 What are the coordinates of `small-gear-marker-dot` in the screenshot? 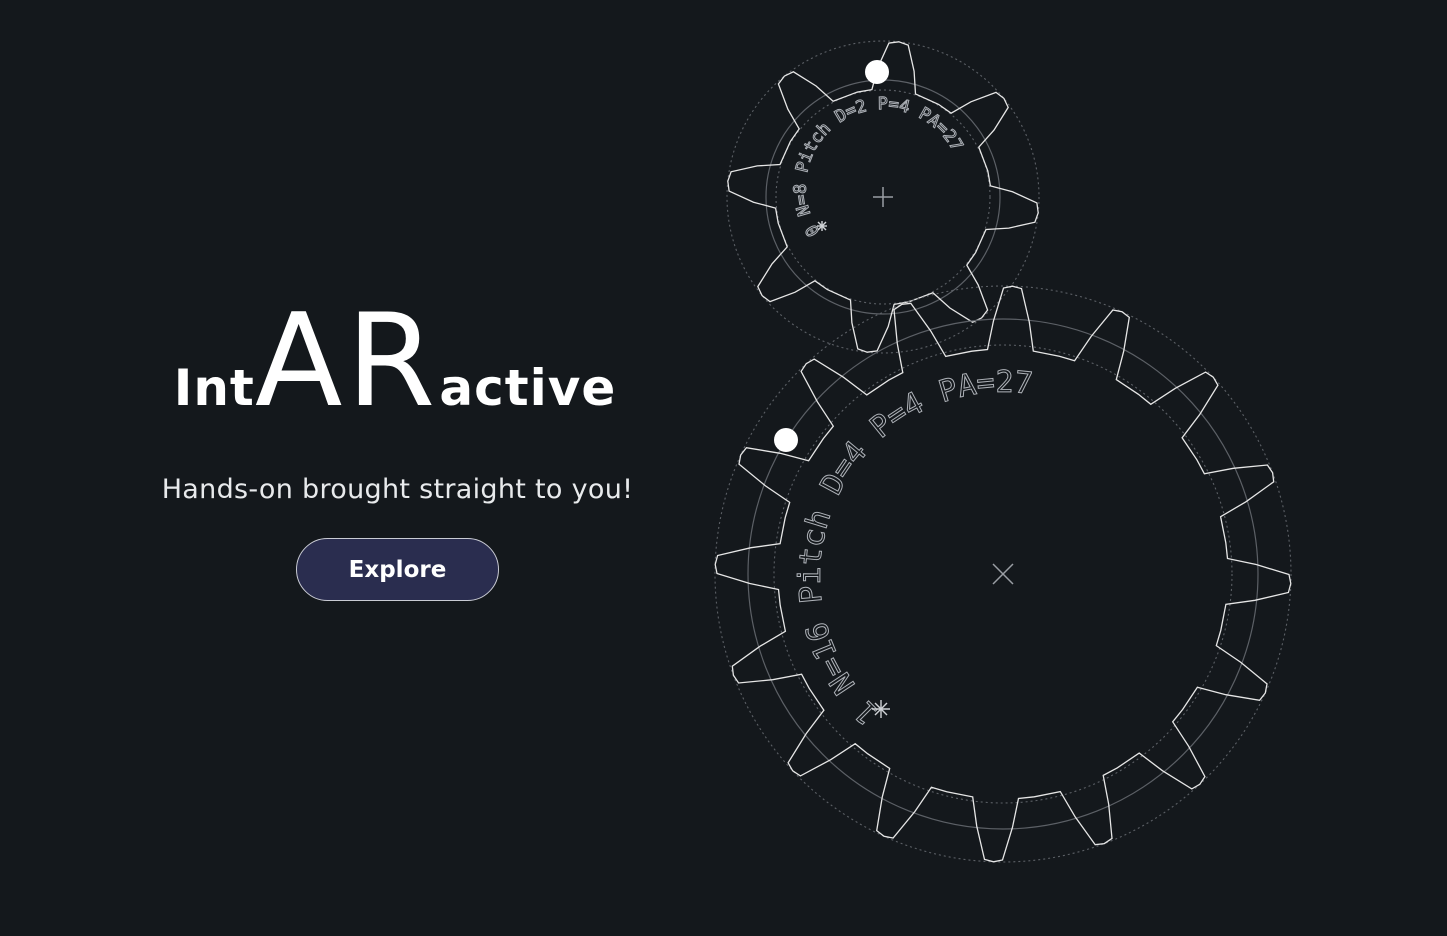 It's located at (877, 72).